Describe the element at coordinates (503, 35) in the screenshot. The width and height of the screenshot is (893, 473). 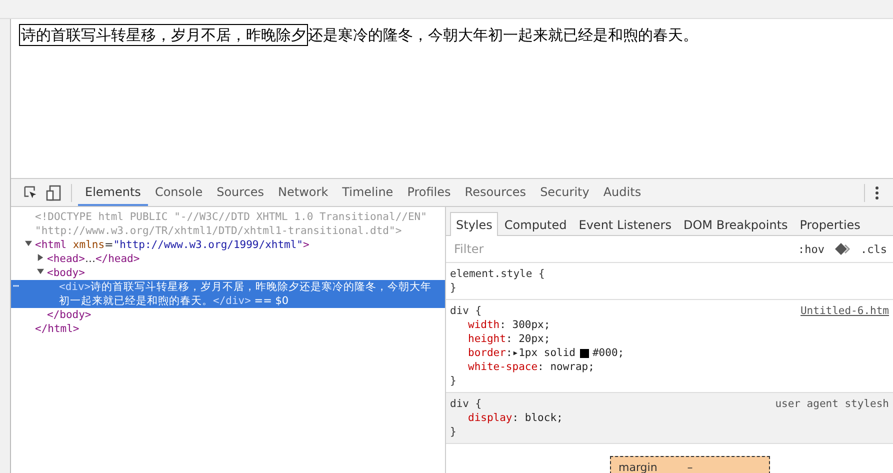
I see `page-text: 还是寒冷的隆冬，今朝大年初一起来就已经是和煦的春天。` at that location.